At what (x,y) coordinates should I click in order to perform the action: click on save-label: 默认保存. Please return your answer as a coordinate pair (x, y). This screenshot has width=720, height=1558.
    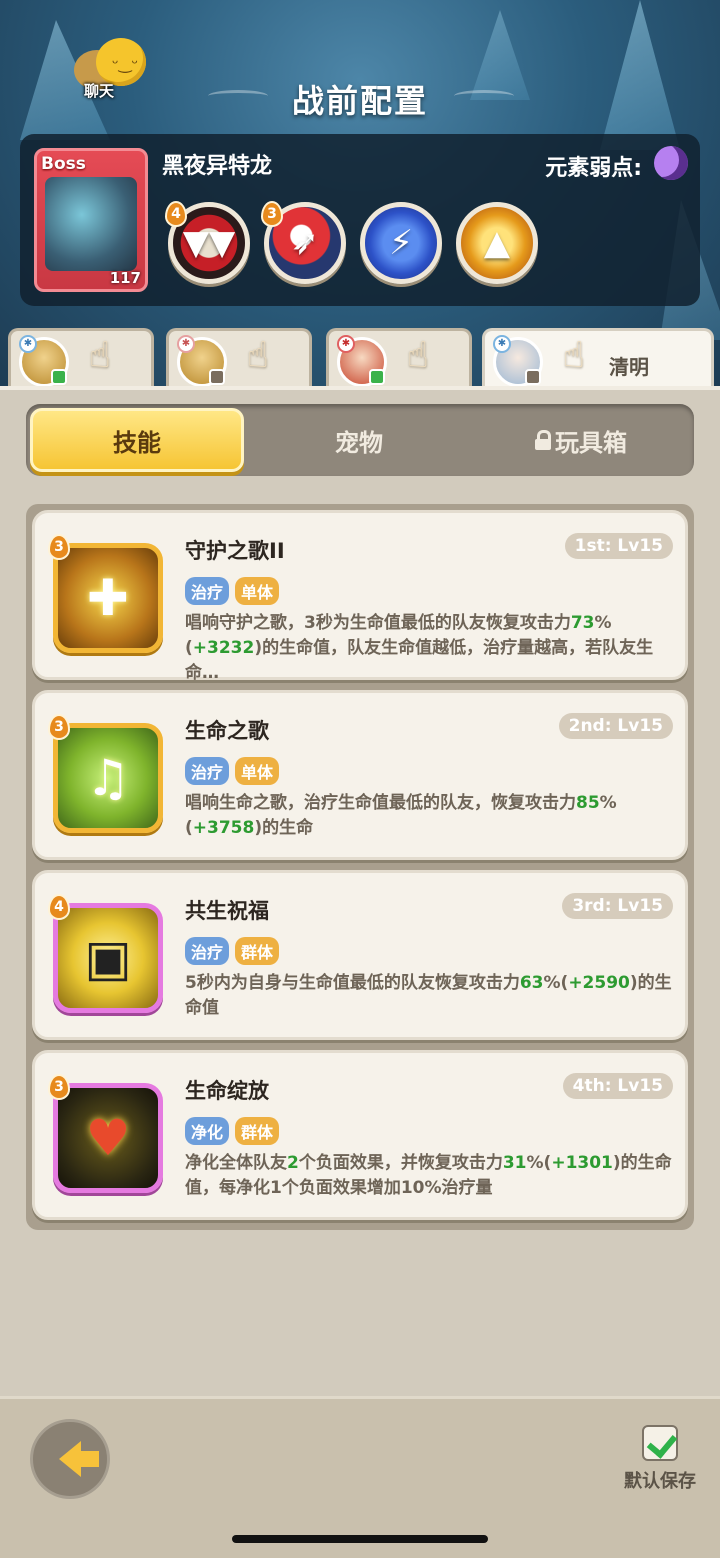
    Looking at the image, I should click on (660, 1481).